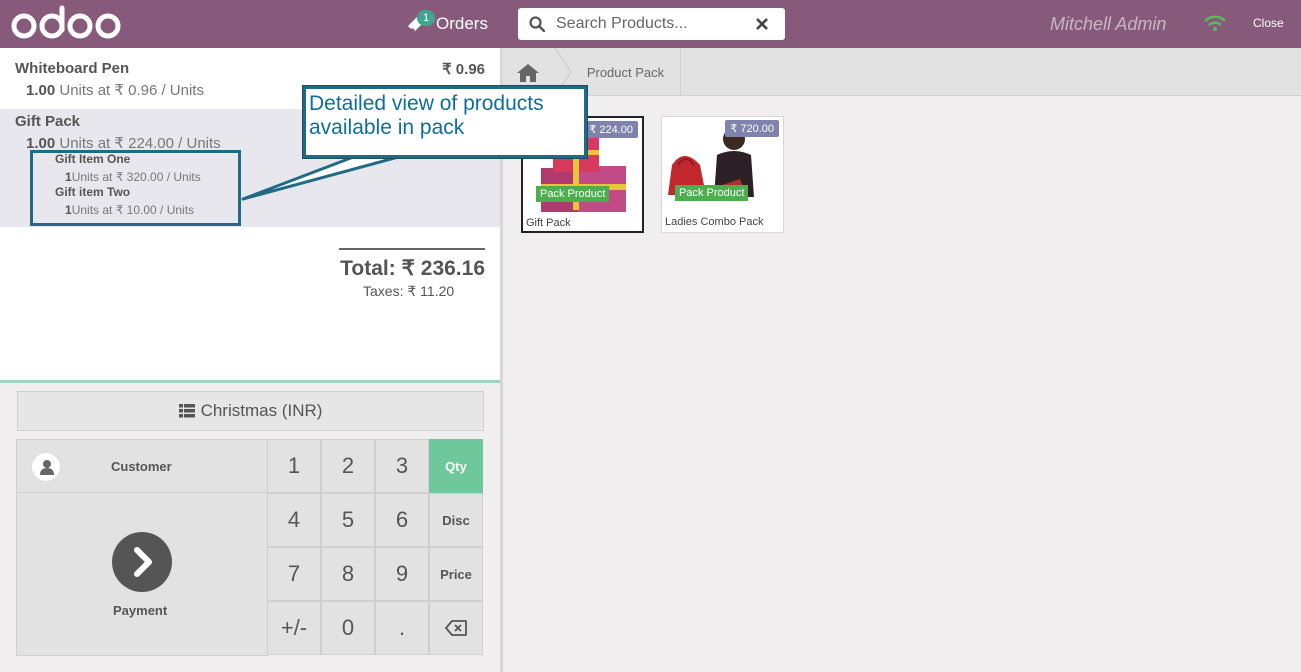 The width and height of the screenshot is (1301, 672). I want to click on mode-qty-button: Qty, so click(456, 466).